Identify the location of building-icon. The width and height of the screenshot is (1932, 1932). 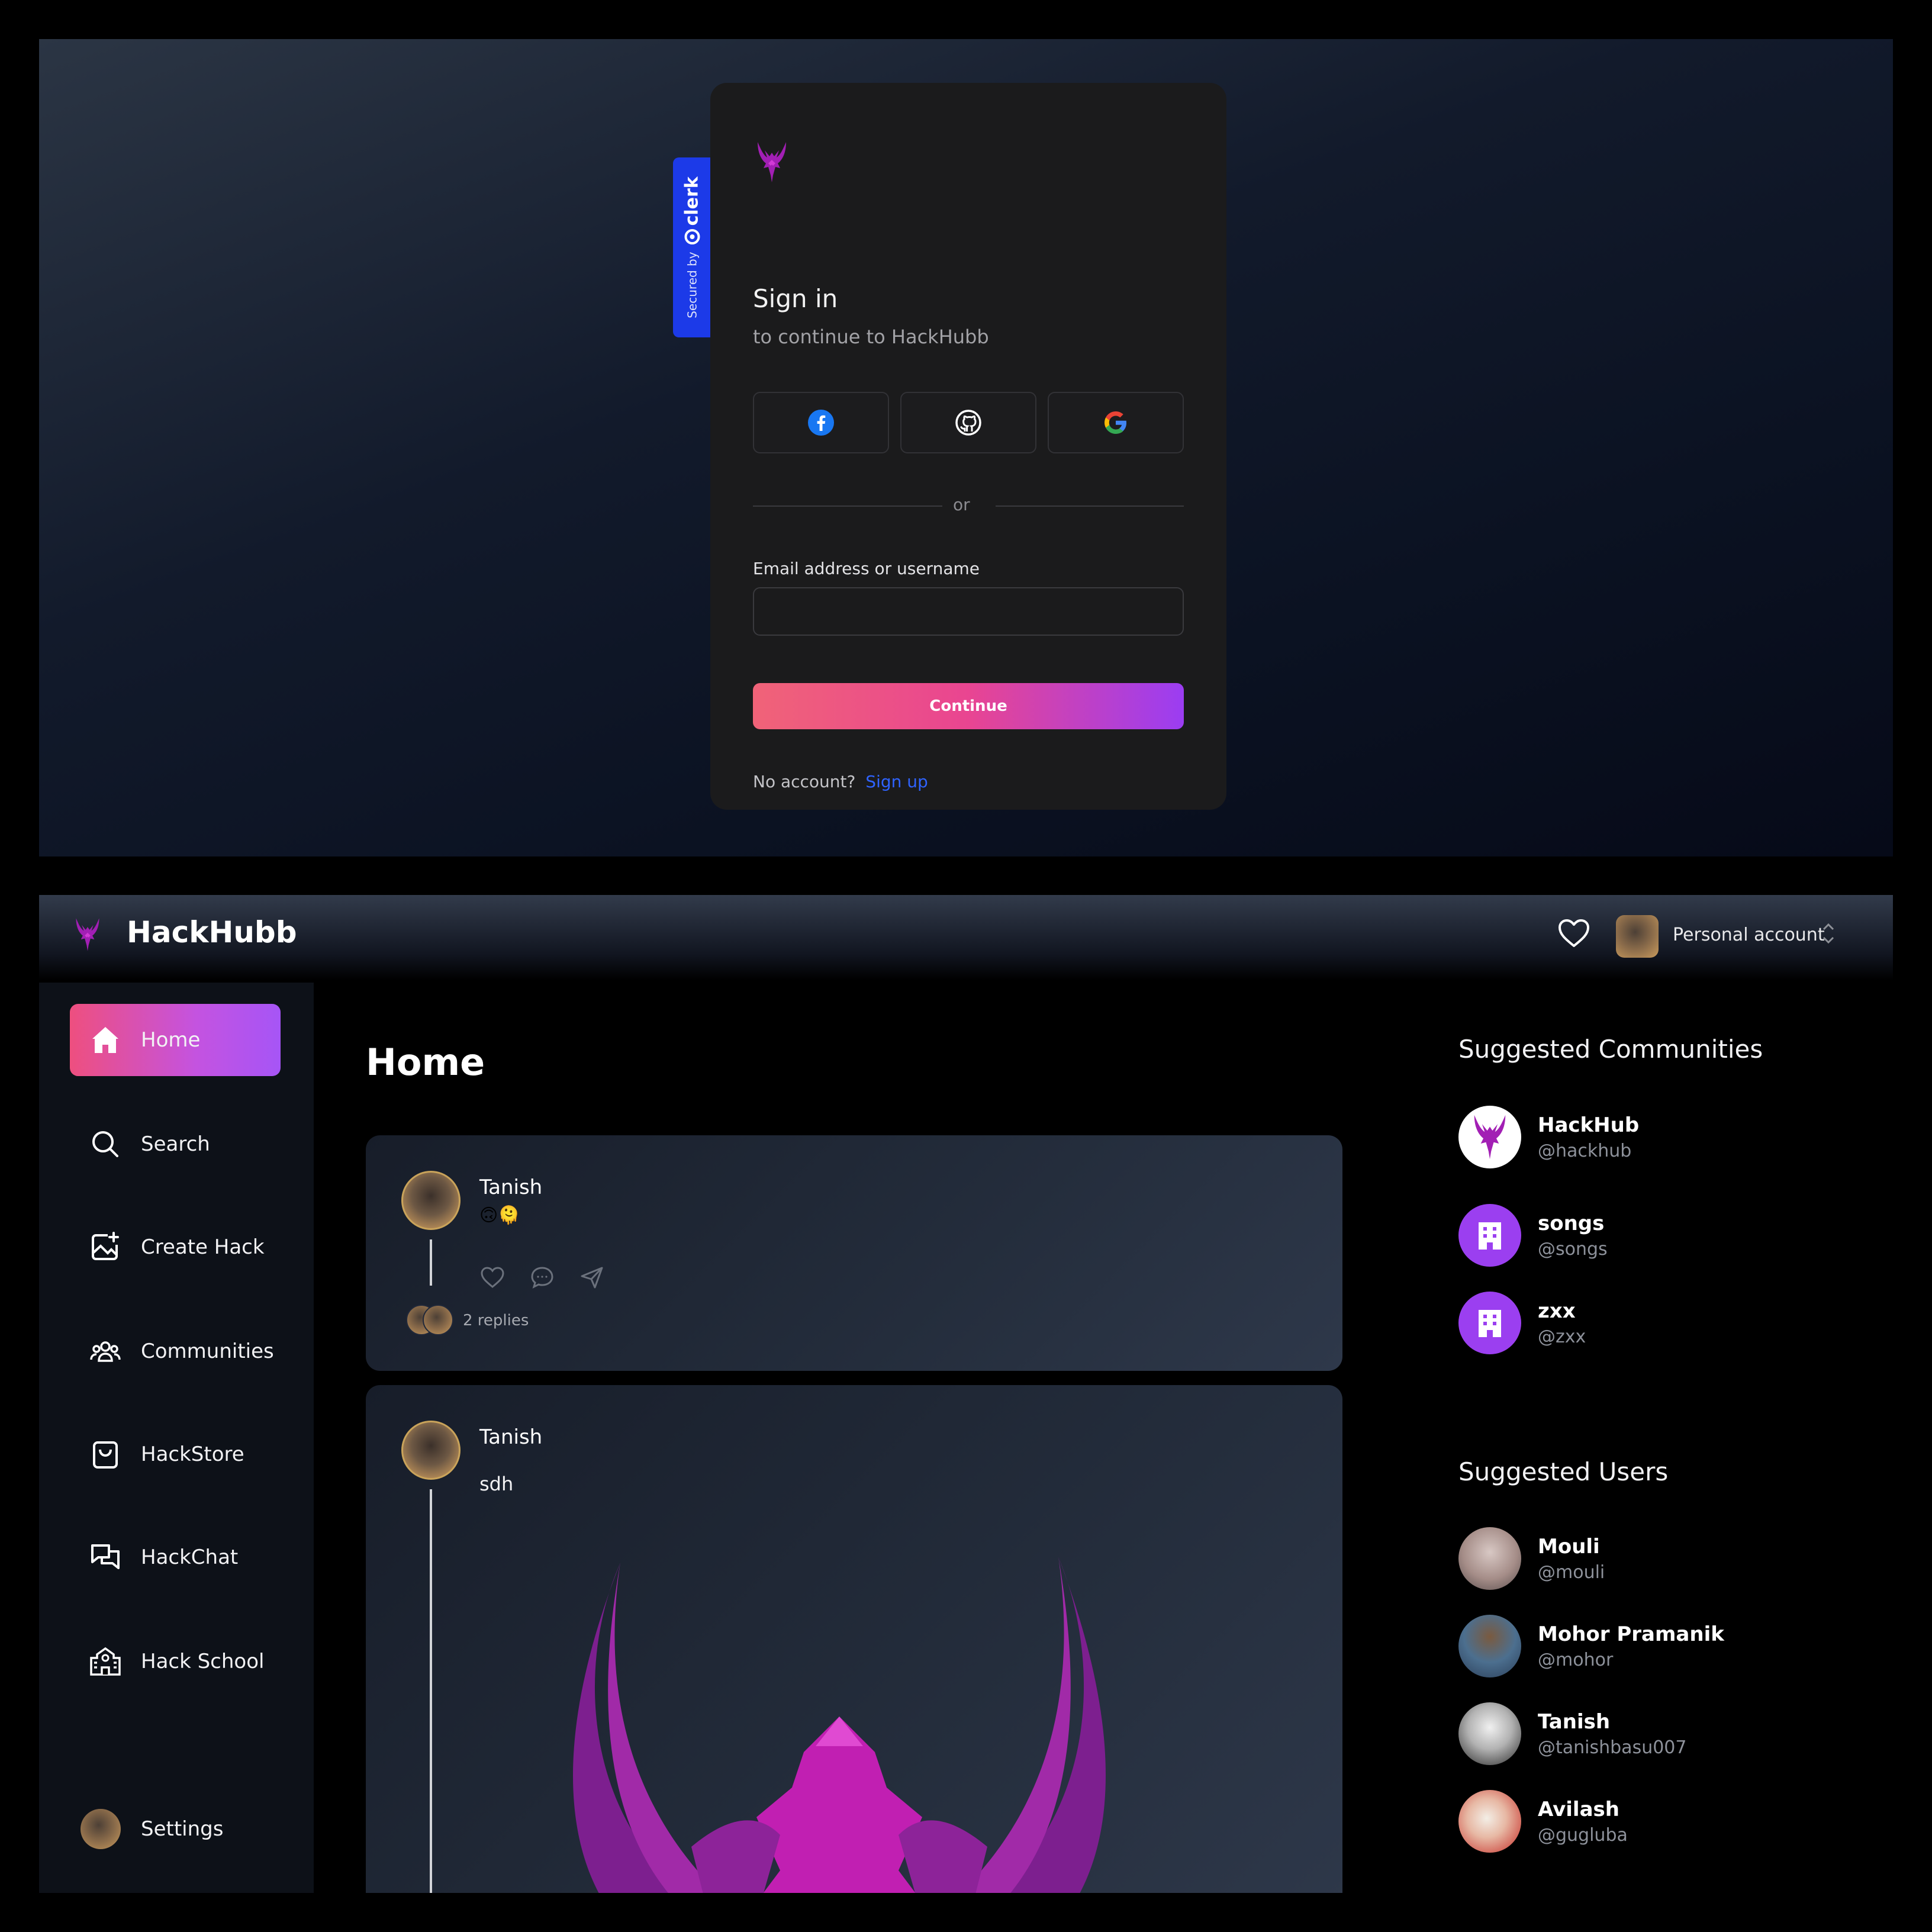
(1490, 1323).